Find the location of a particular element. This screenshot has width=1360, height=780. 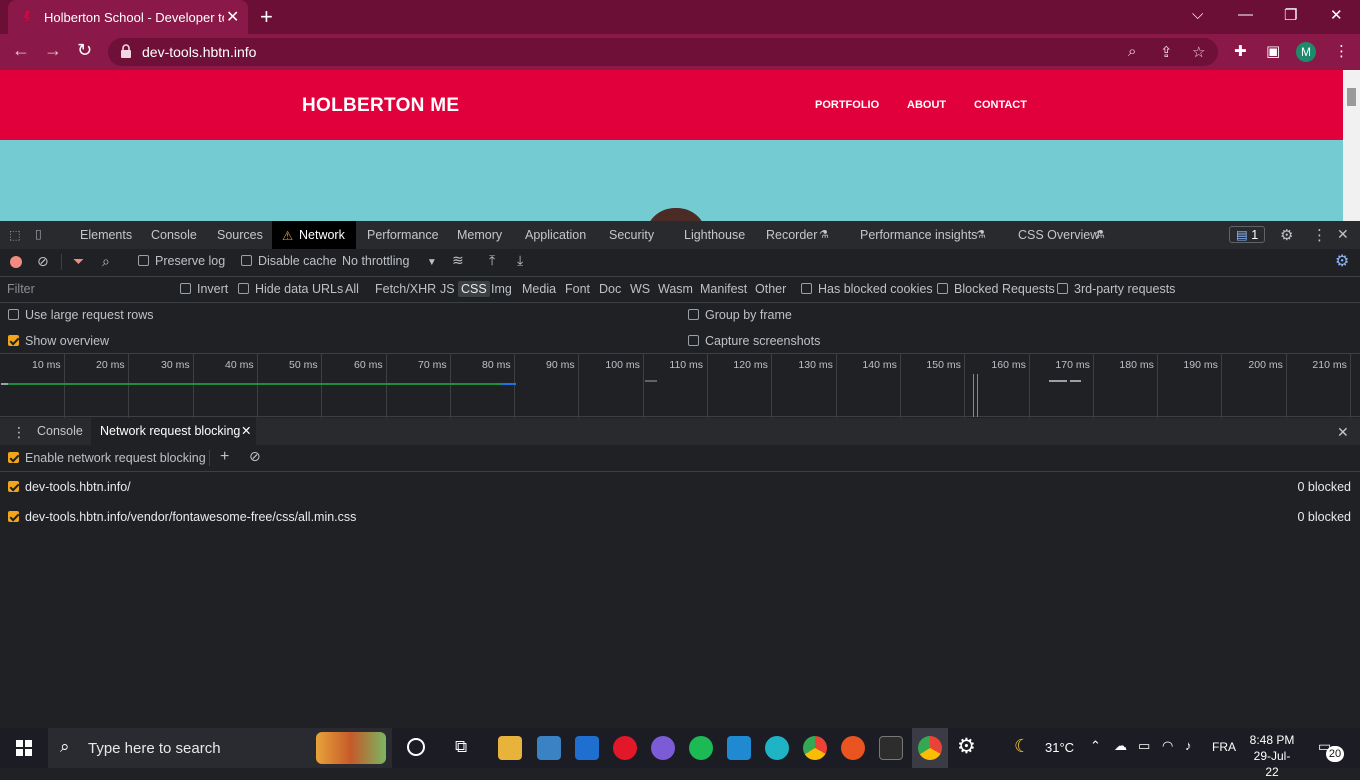

export-har-icon: ⤓ is located at coordinates (520, 260).